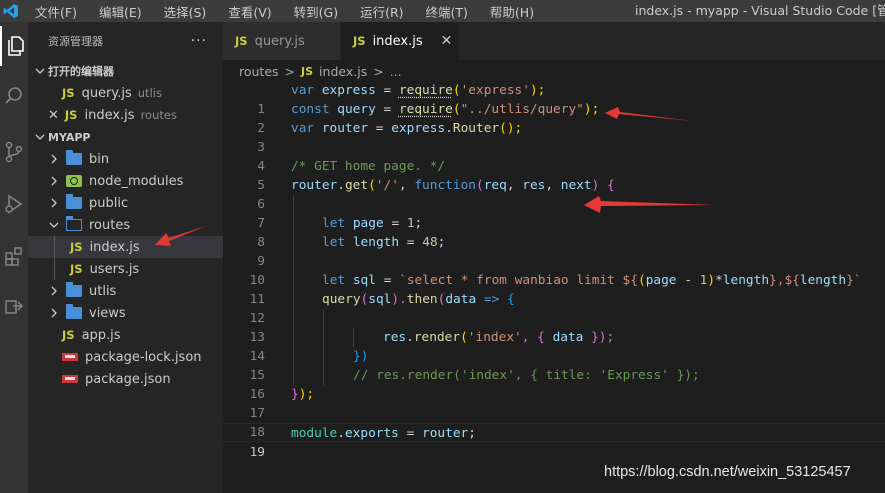 This screenshot has height=493, width=885. Describe the element at coordinates (125, 137) in the screenshot. I see `project-section: MYAPP` at that location.